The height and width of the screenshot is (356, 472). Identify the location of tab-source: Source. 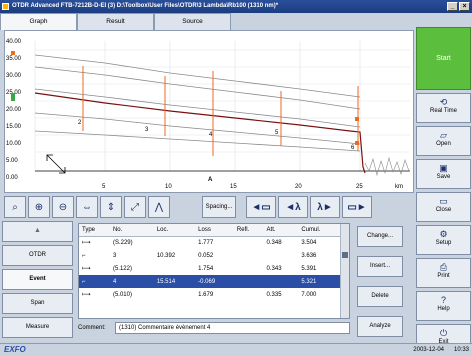
(192, 21).